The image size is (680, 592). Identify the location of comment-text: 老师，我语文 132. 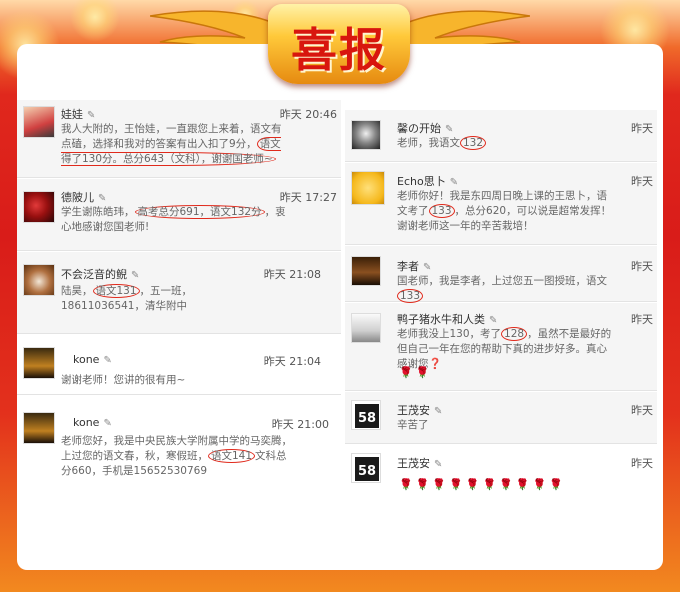
(497, 143).